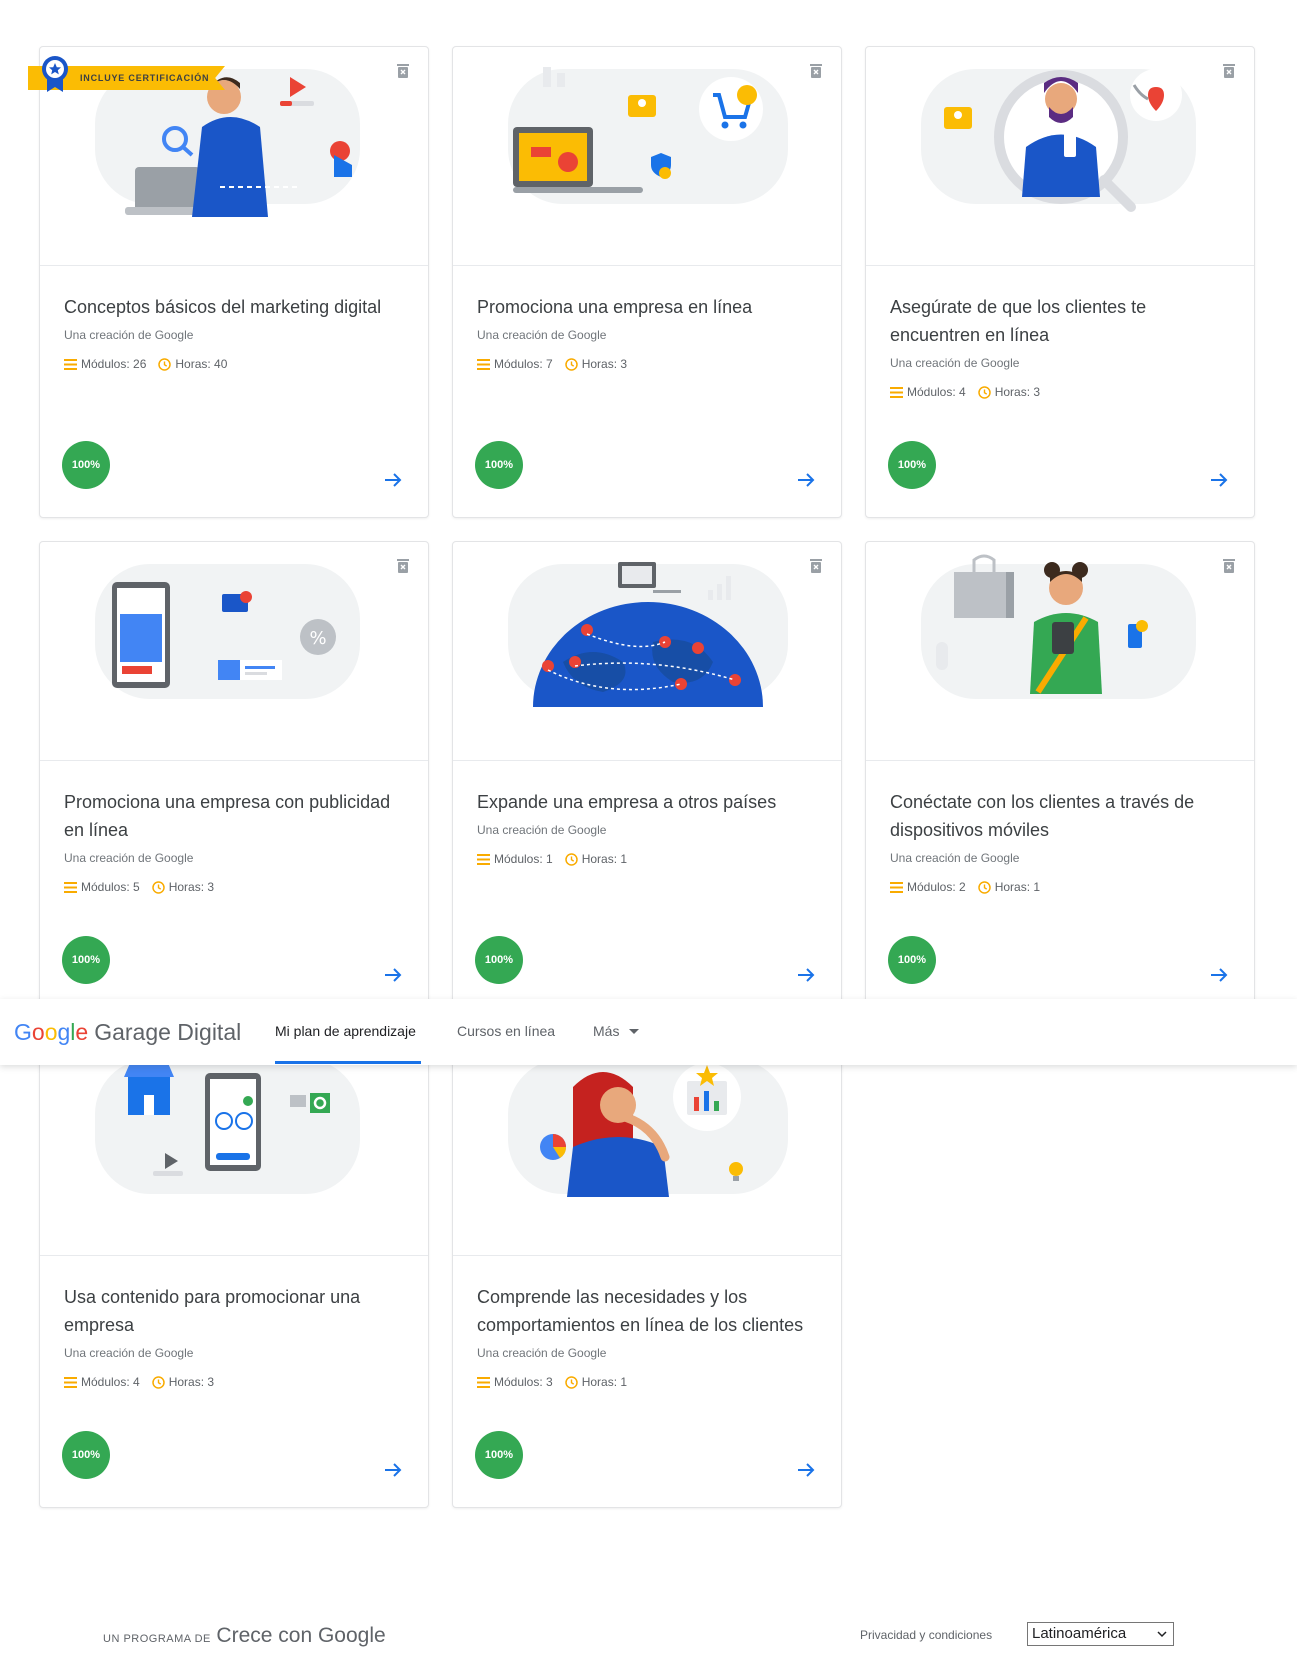 This screenshot has width=1297, height=1664. Describe the element at coordinates (234, 307) in the screenshot. I see `course-title: Conceptos básicos del marketing digital` at that location.